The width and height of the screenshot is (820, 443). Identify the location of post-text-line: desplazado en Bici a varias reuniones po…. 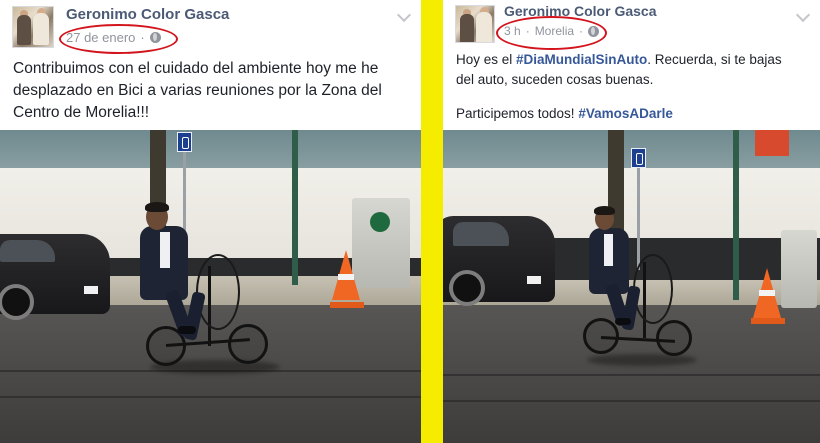
(197, 90).